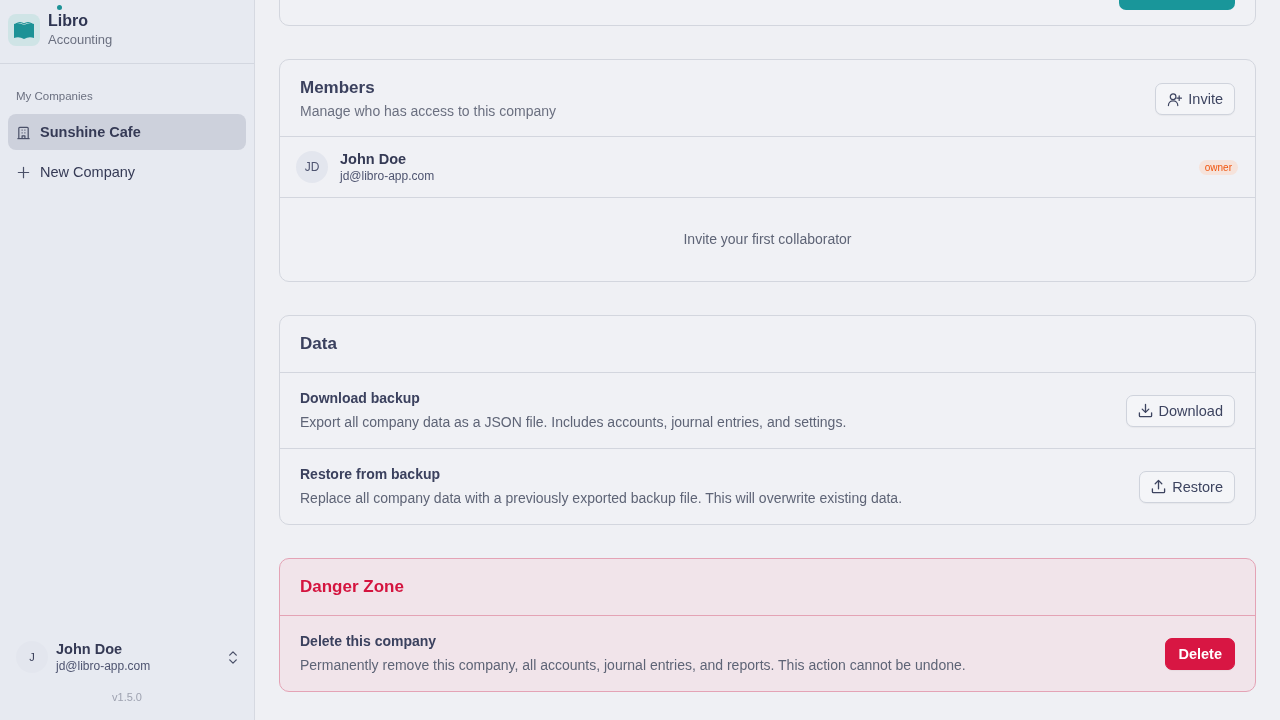  What do you see at coordinates (369, 641) in the screenshot?
I see `setting-title: Delete this company` at bounding box center [369, 641].